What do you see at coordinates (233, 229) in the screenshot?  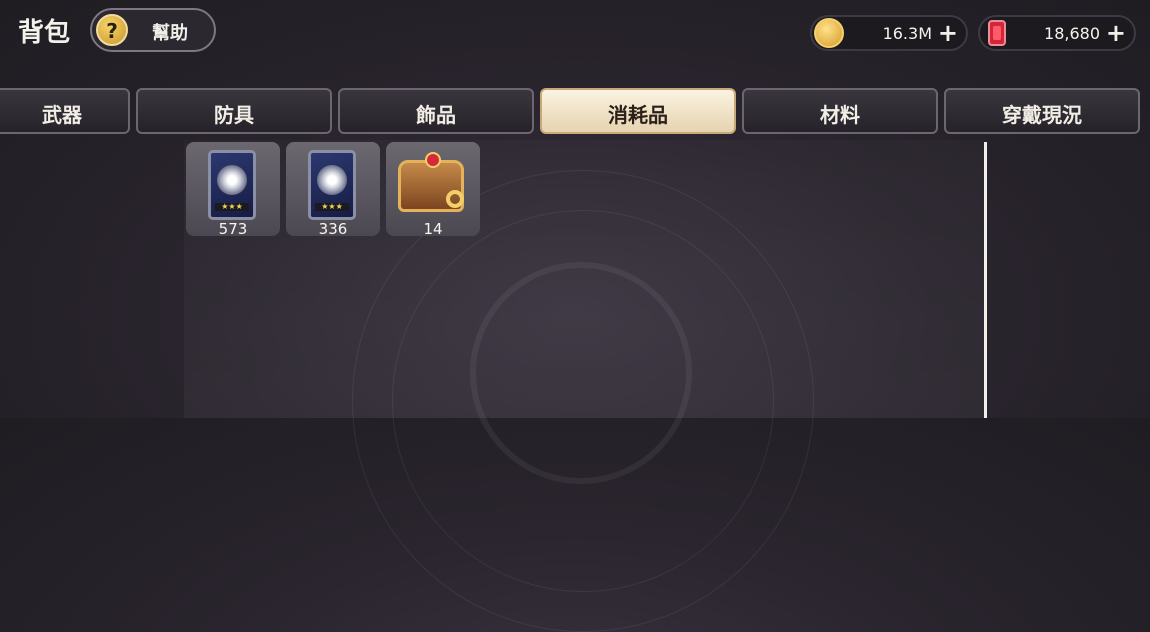 I see `item-count: 573` at bounding box center [233, 229].